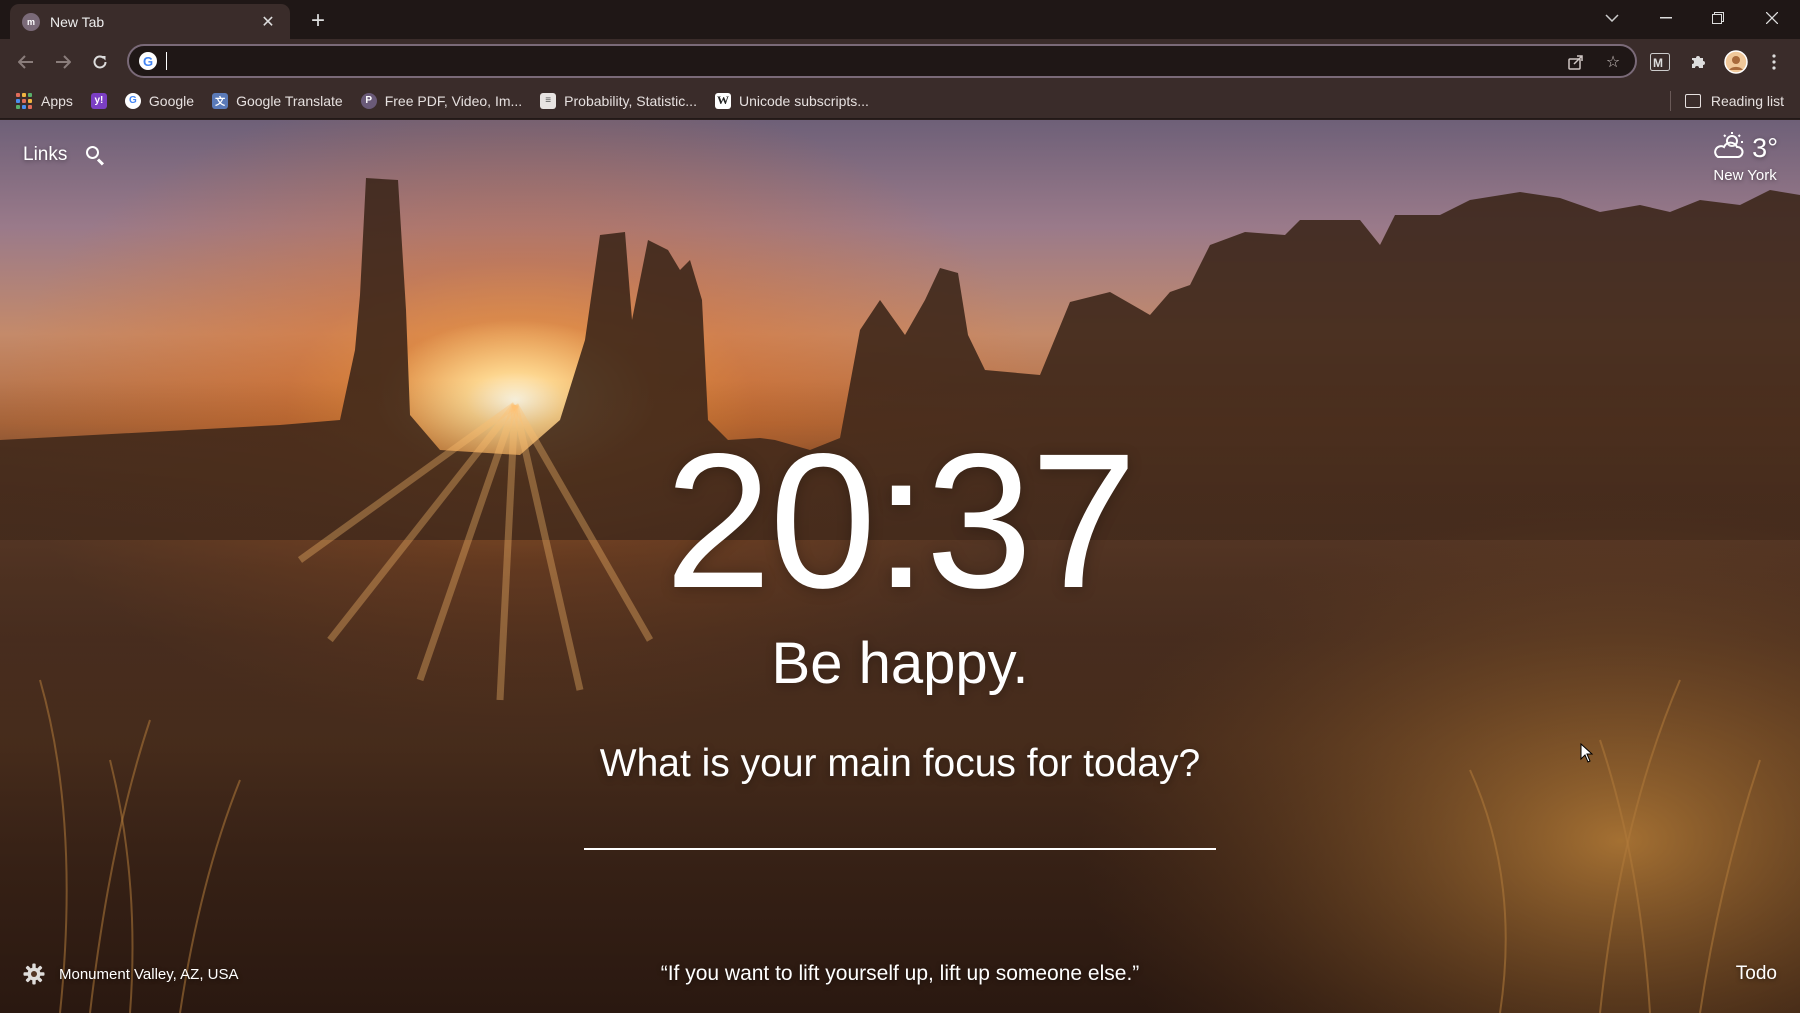  I want to click on bookmark-google: G Google, so click(159, 101).